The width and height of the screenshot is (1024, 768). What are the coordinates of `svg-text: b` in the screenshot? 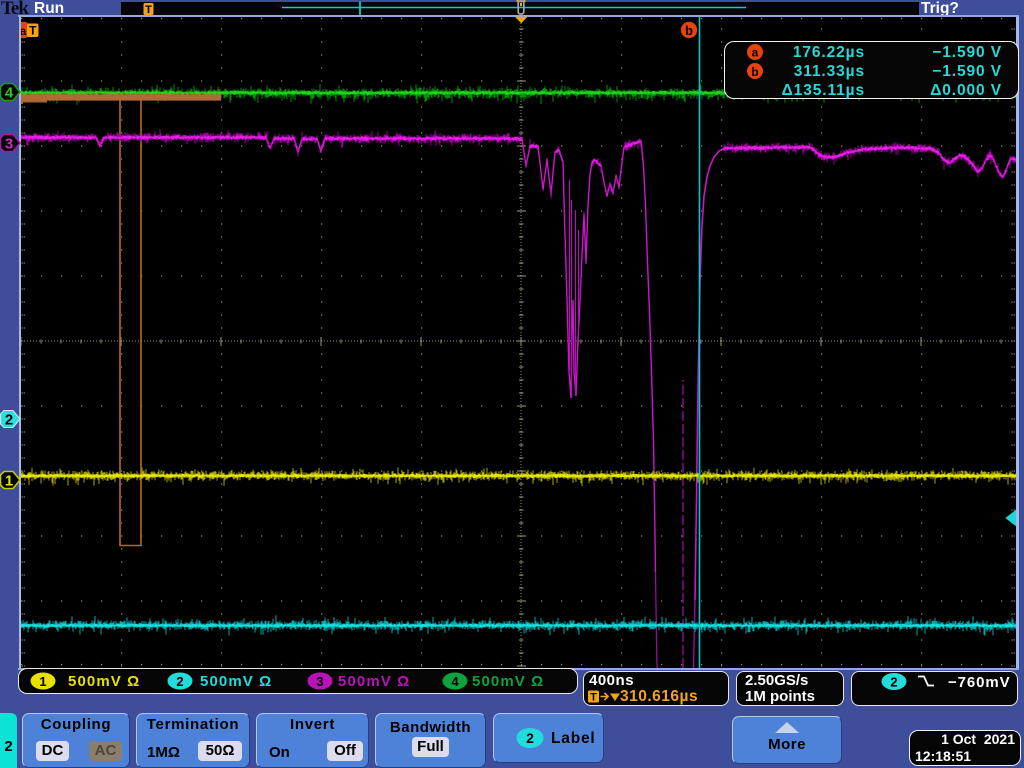 It's located at (689, 30).